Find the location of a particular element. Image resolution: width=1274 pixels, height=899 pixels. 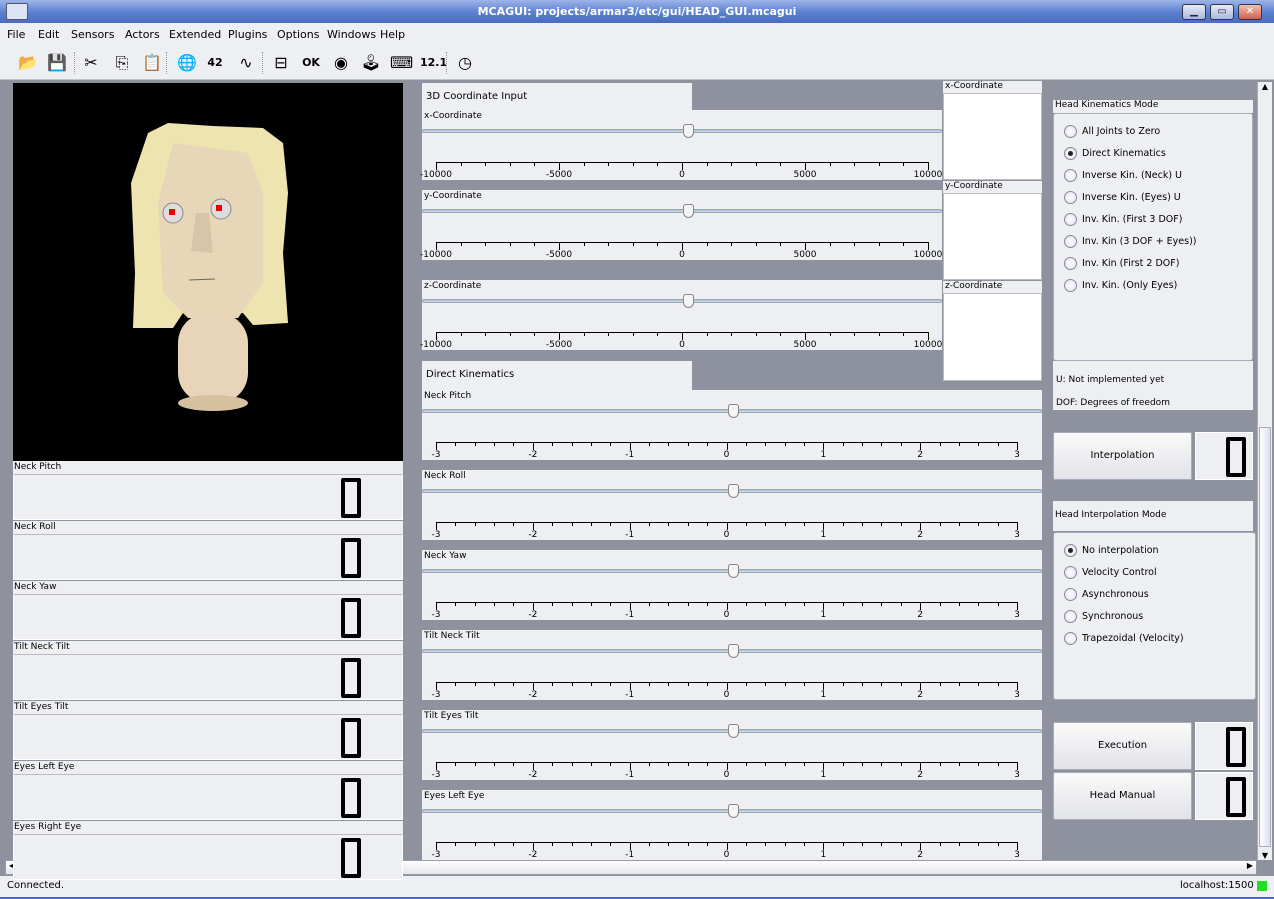

menu-extended: Extended is located at coordinates (195, 34).